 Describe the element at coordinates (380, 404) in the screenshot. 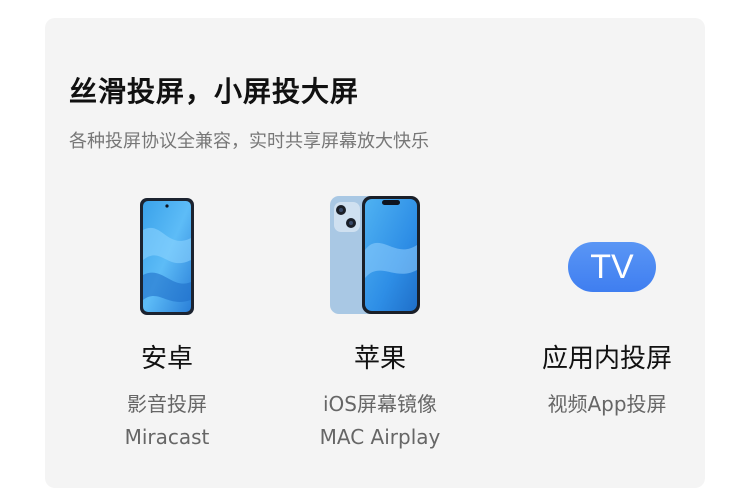

I see `apple-desc-line1: iOS屏幕镜像` at that location.